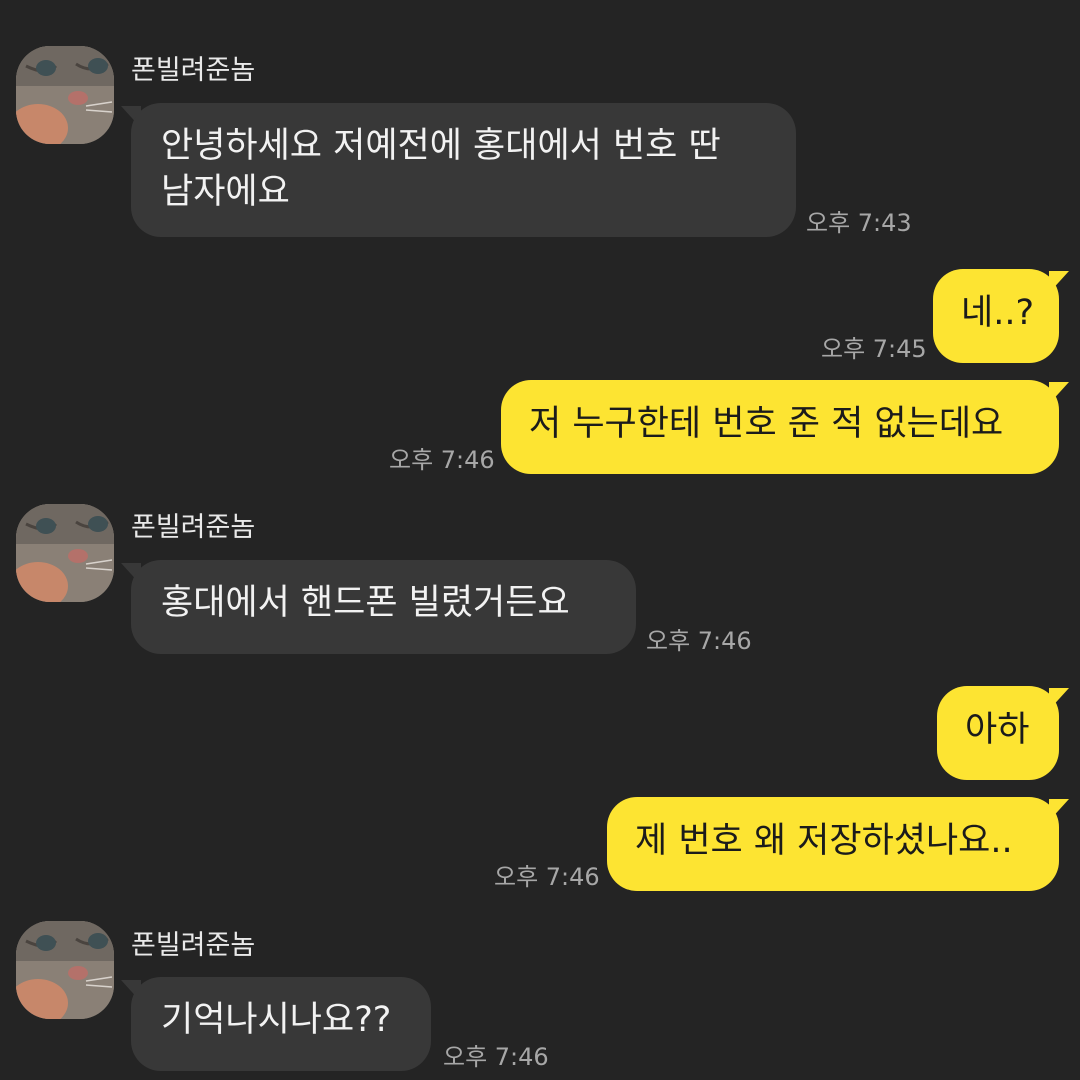  Describe the element at coordinates (998, 733) in the screenshot. I see `message-bubble-outgoing: 아하` at that location.